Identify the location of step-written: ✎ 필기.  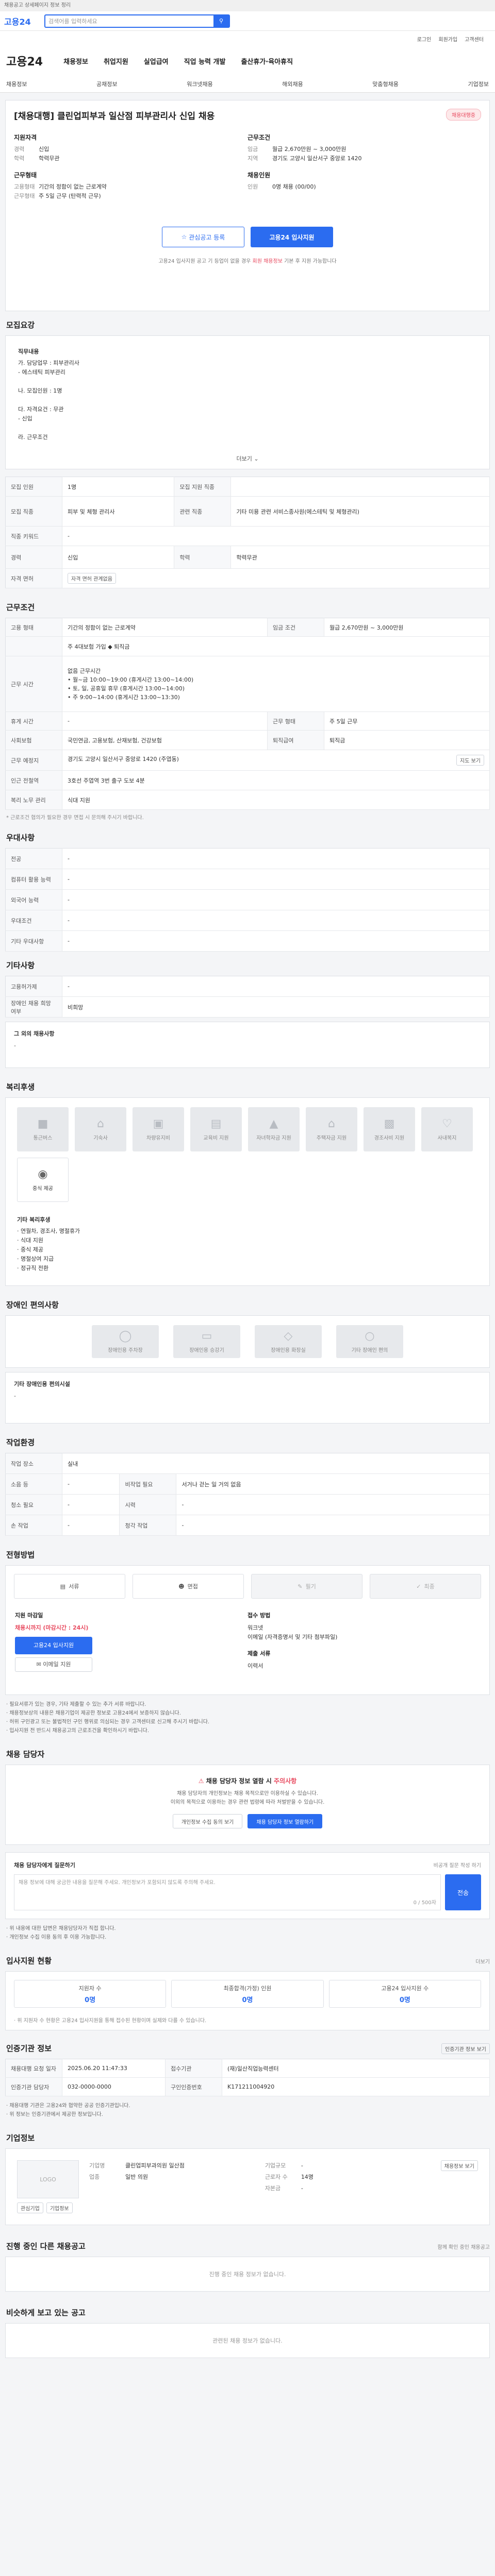
(307, 1586).